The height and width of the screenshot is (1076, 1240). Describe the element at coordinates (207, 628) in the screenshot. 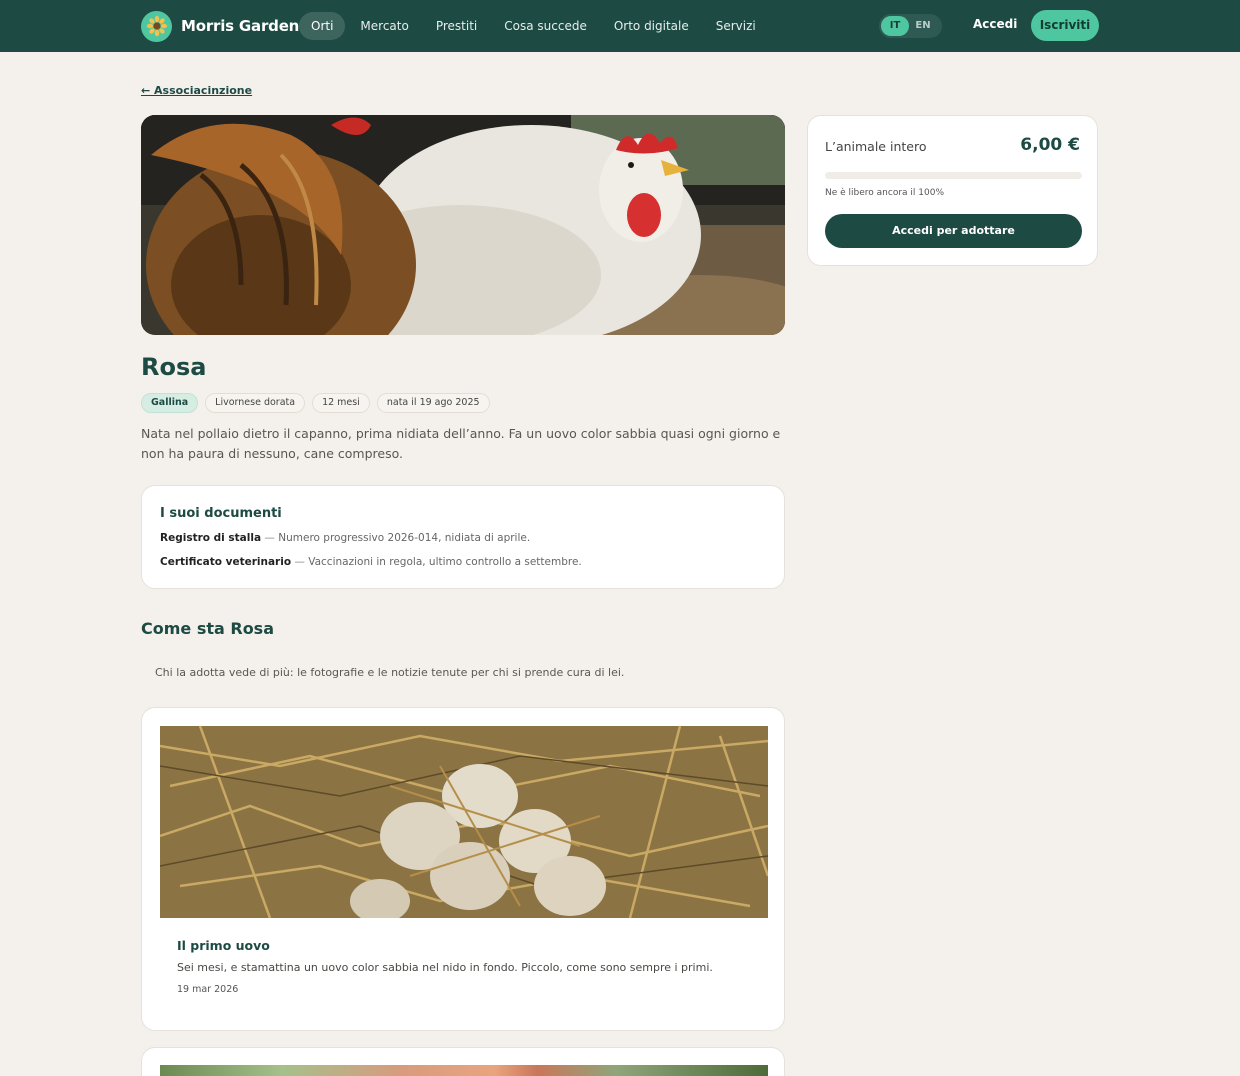

I see `updates-title: Come sta Rosa` at that location.